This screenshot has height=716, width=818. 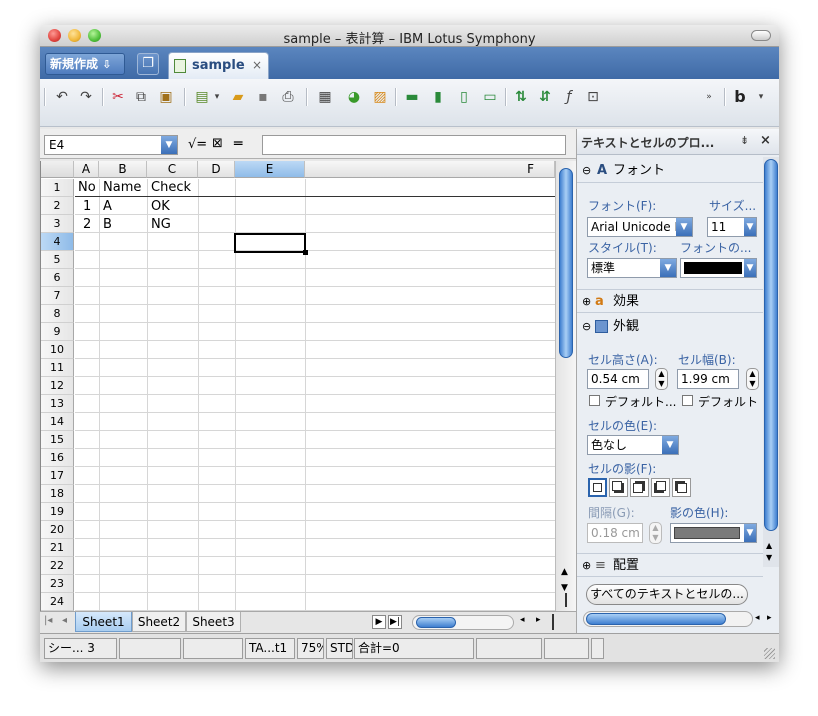 What do you see at coordinates (105, 207) in the screenshot?
I see `cell-b2: A` at bounding box center [105, 207].